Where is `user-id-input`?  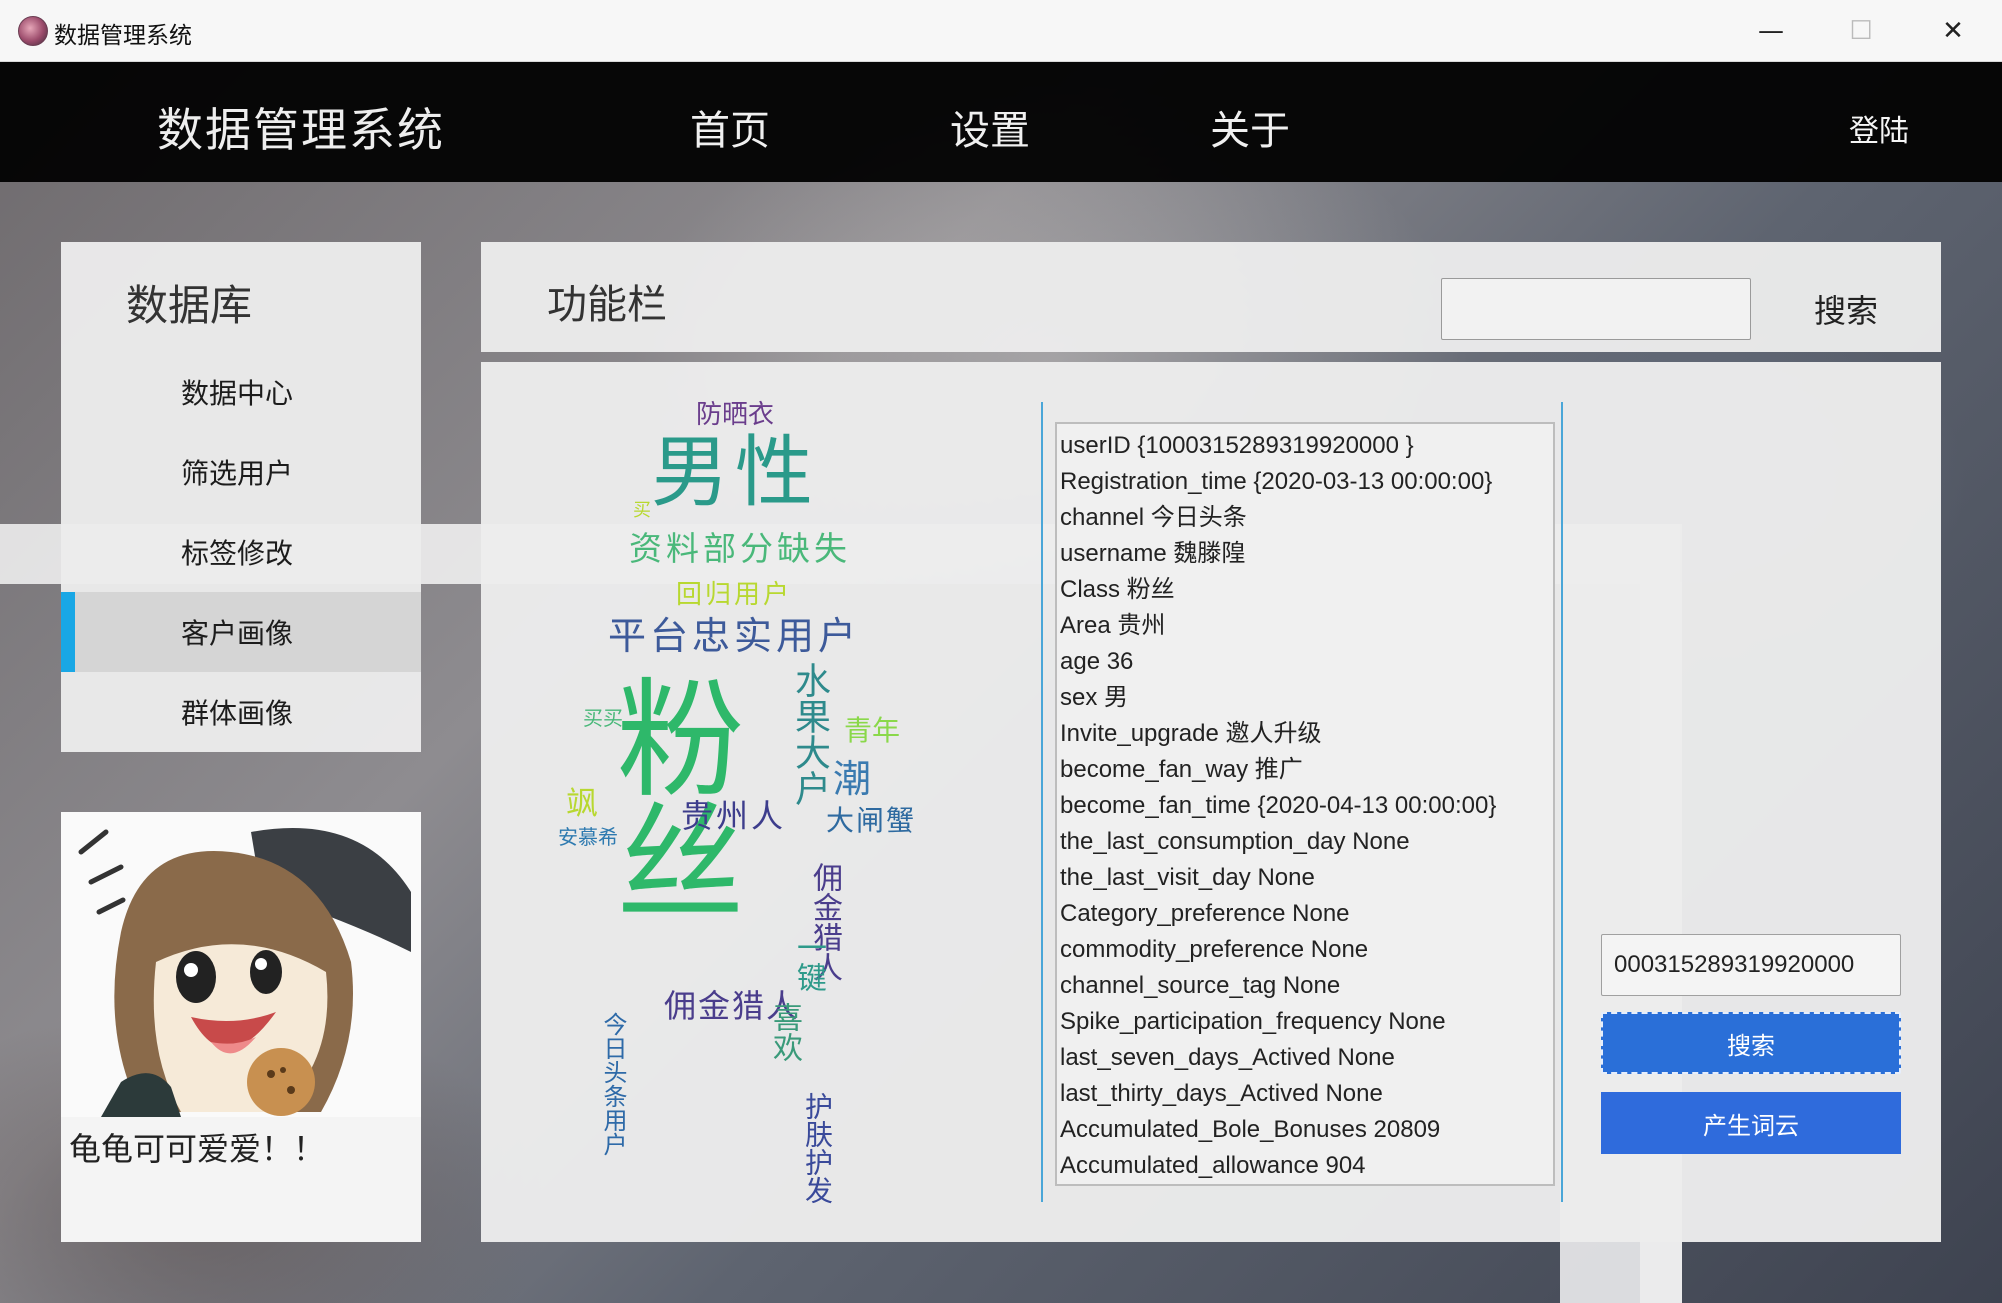 user-id-input is located at coordinates (1751, 965).